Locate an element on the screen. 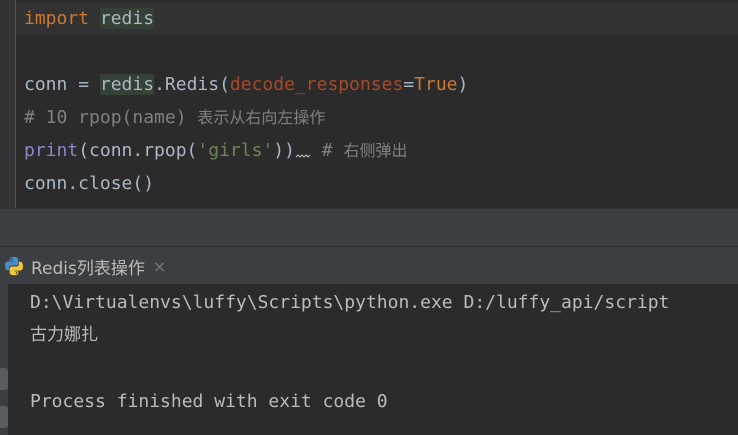 The width and height of the screenshot is (738, 435). boolean-value: True is located at coordinates (436, 84).